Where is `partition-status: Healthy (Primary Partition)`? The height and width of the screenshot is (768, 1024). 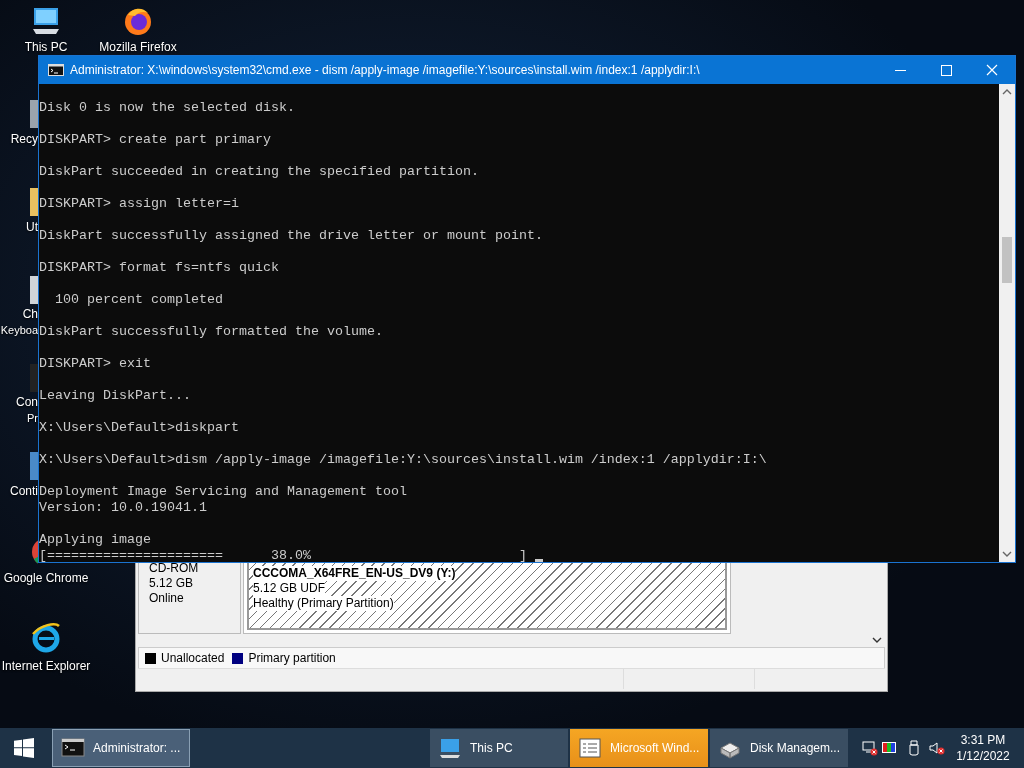 partition-status: Healthy (Primary Partition) is located at coordinates (323, 603).